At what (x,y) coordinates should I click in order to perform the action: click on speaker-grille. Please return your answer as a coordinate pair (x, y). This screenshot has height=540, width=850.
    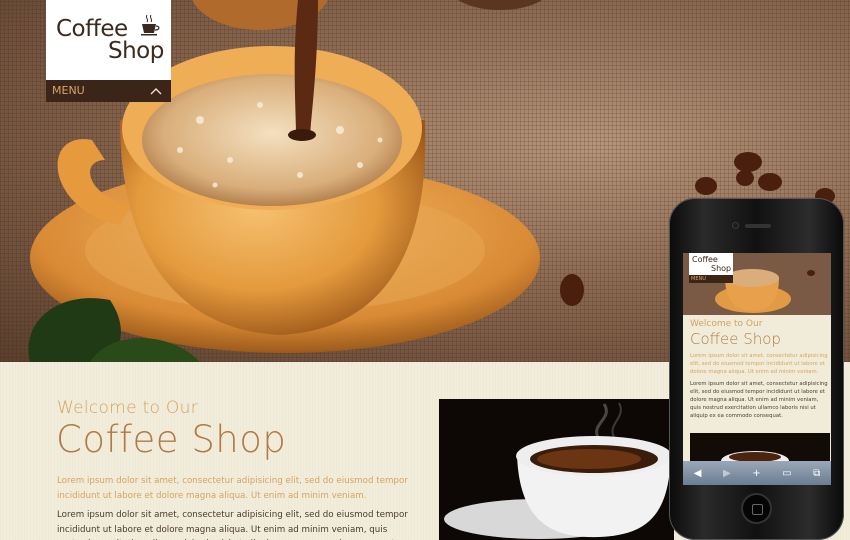
    Looking at the image, I should click on (758, 226).